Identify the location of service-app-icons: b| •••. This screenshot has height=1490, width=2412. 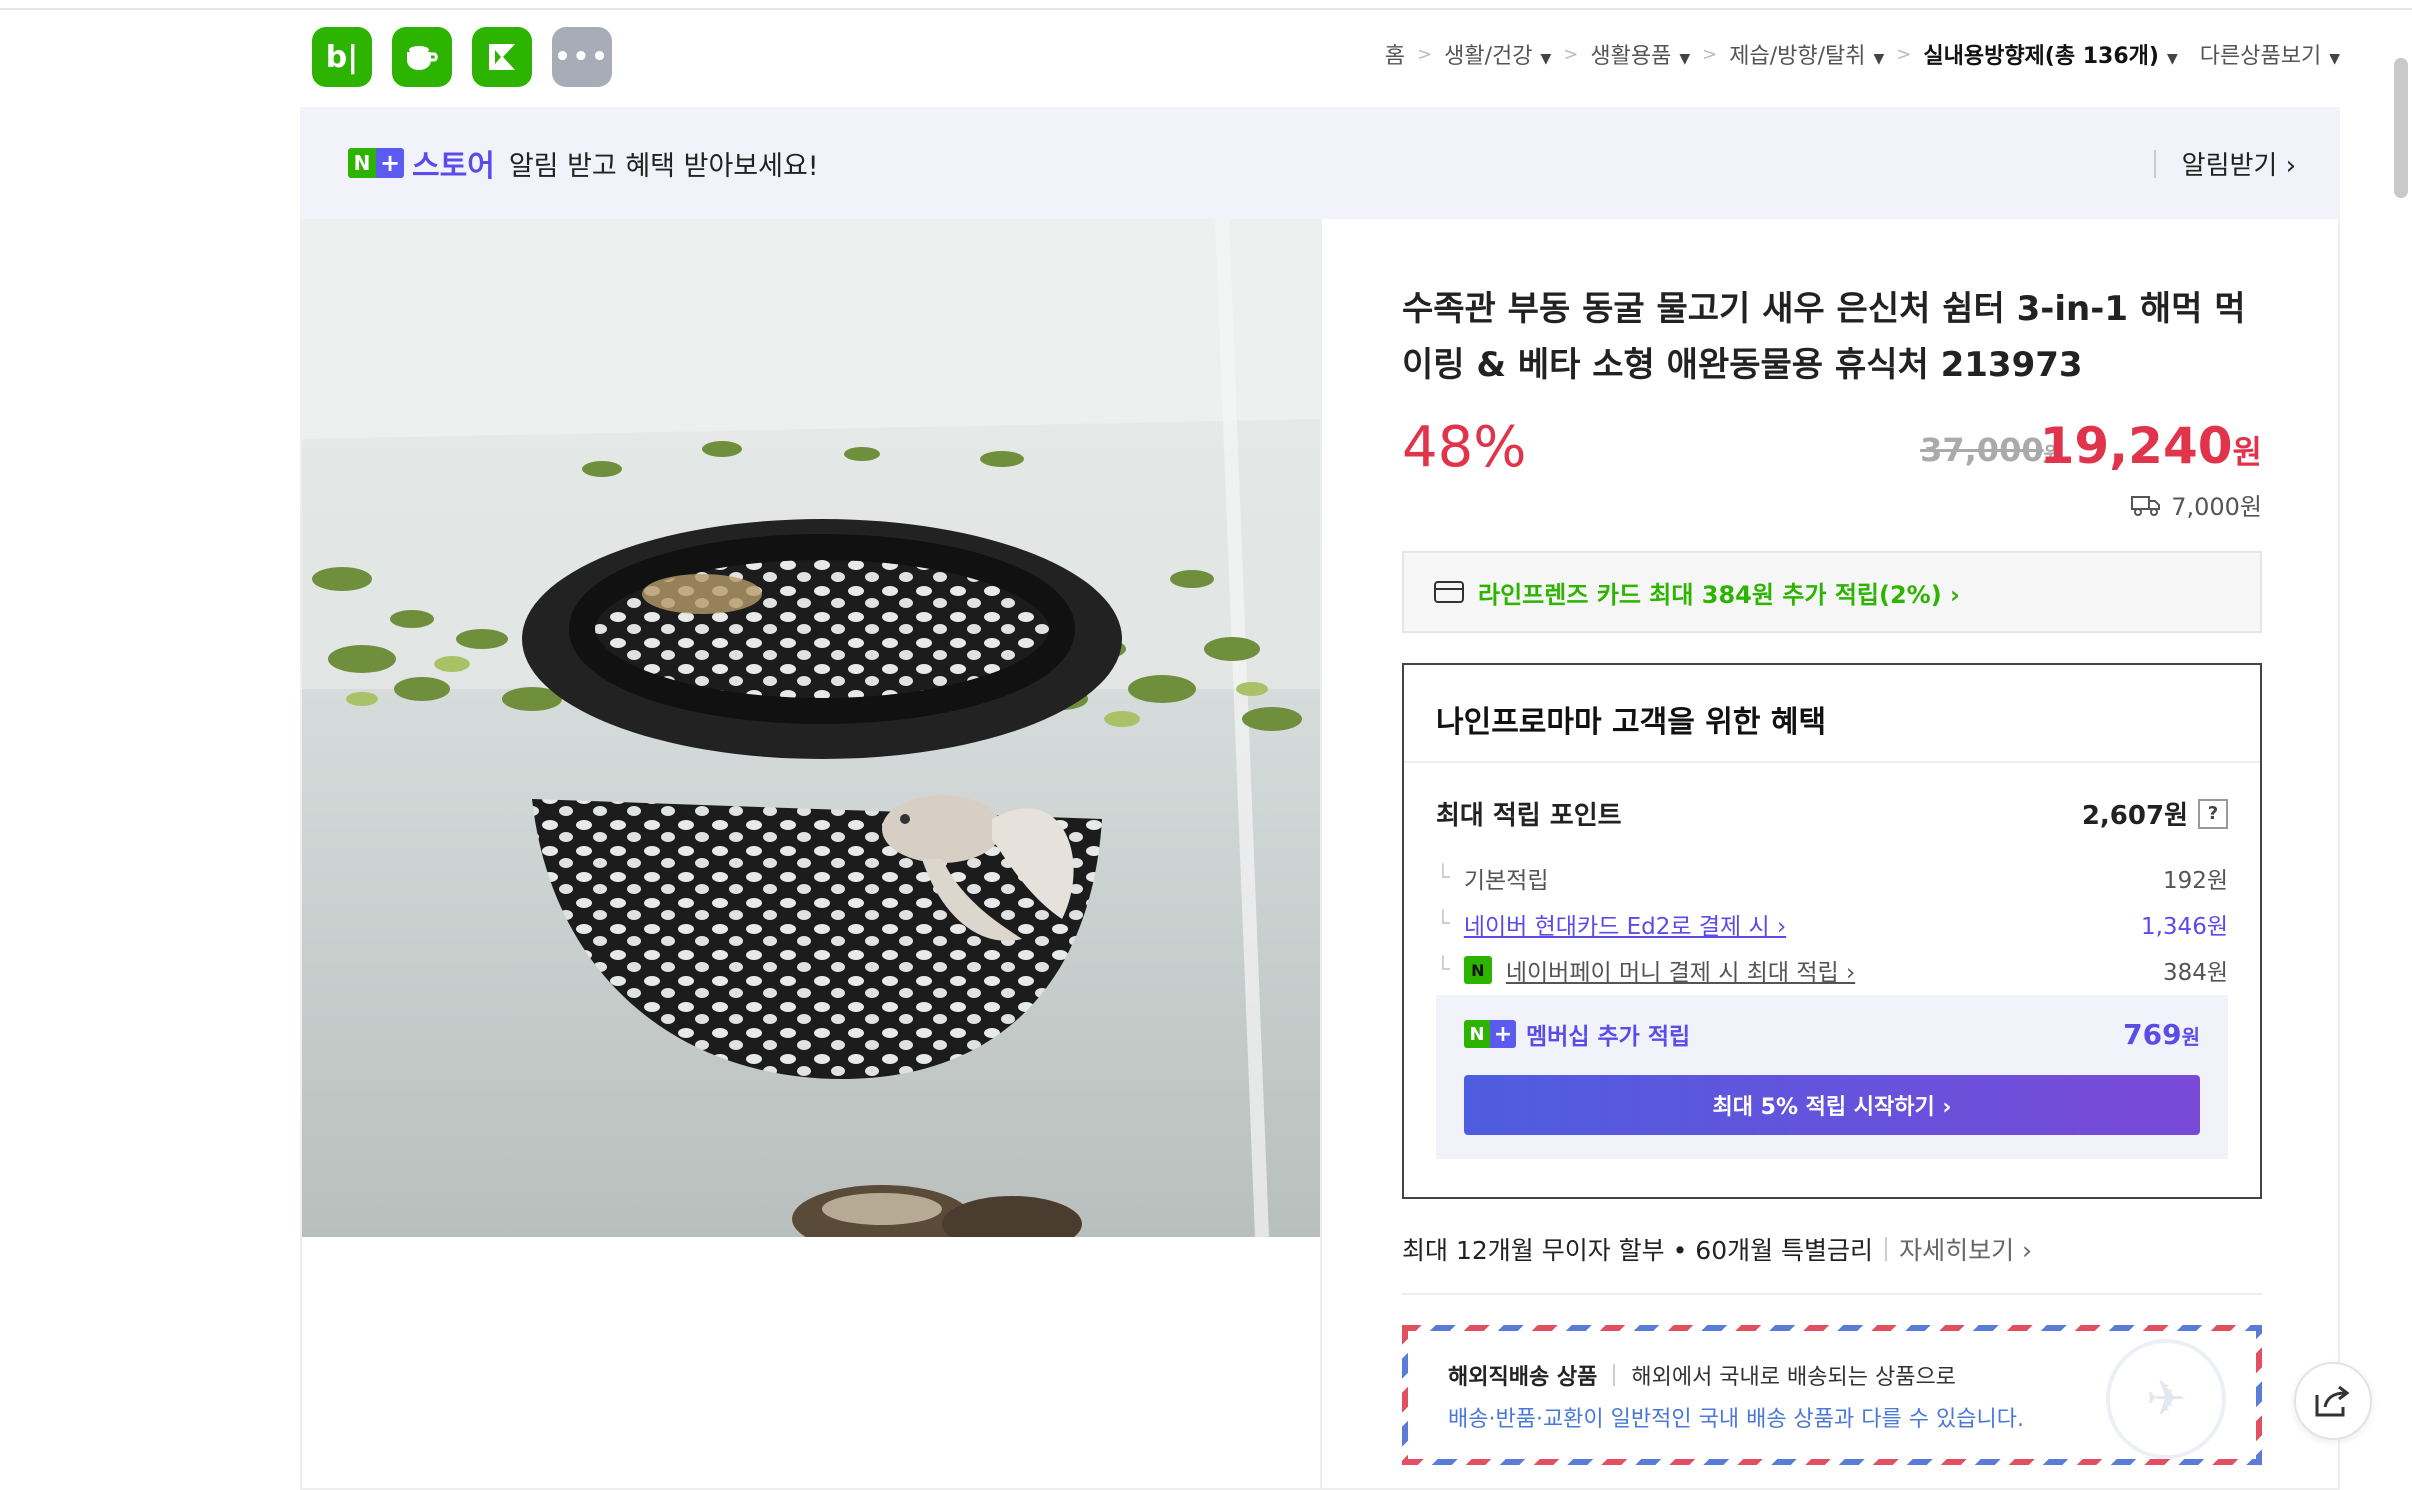
(462, 57).